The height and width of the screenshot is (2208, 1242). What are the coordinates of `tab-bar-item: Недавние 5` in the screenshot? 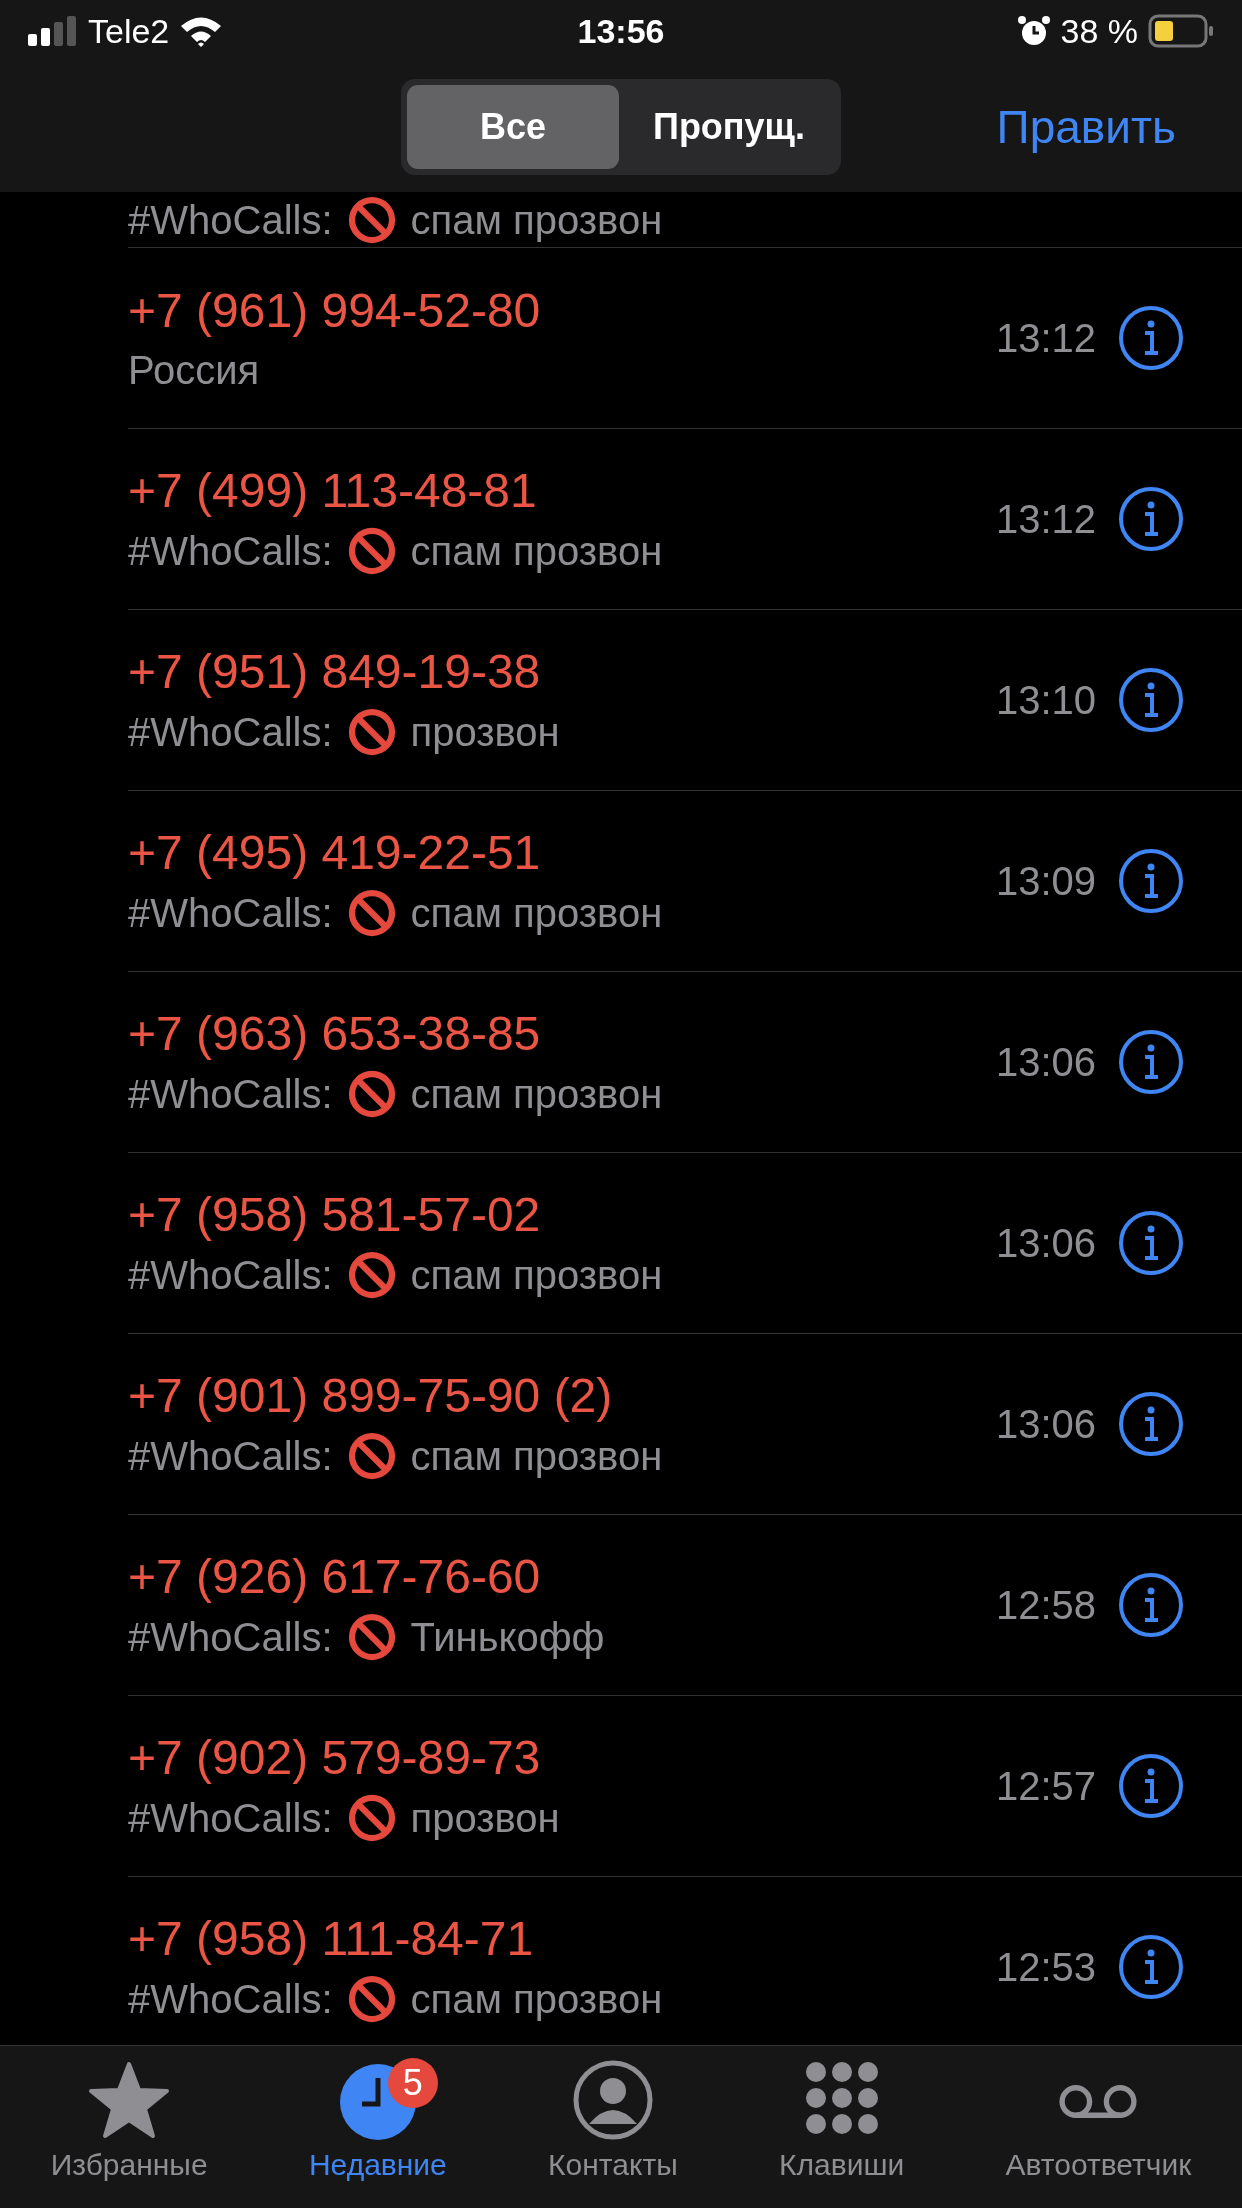 It's located at (377, 2120).